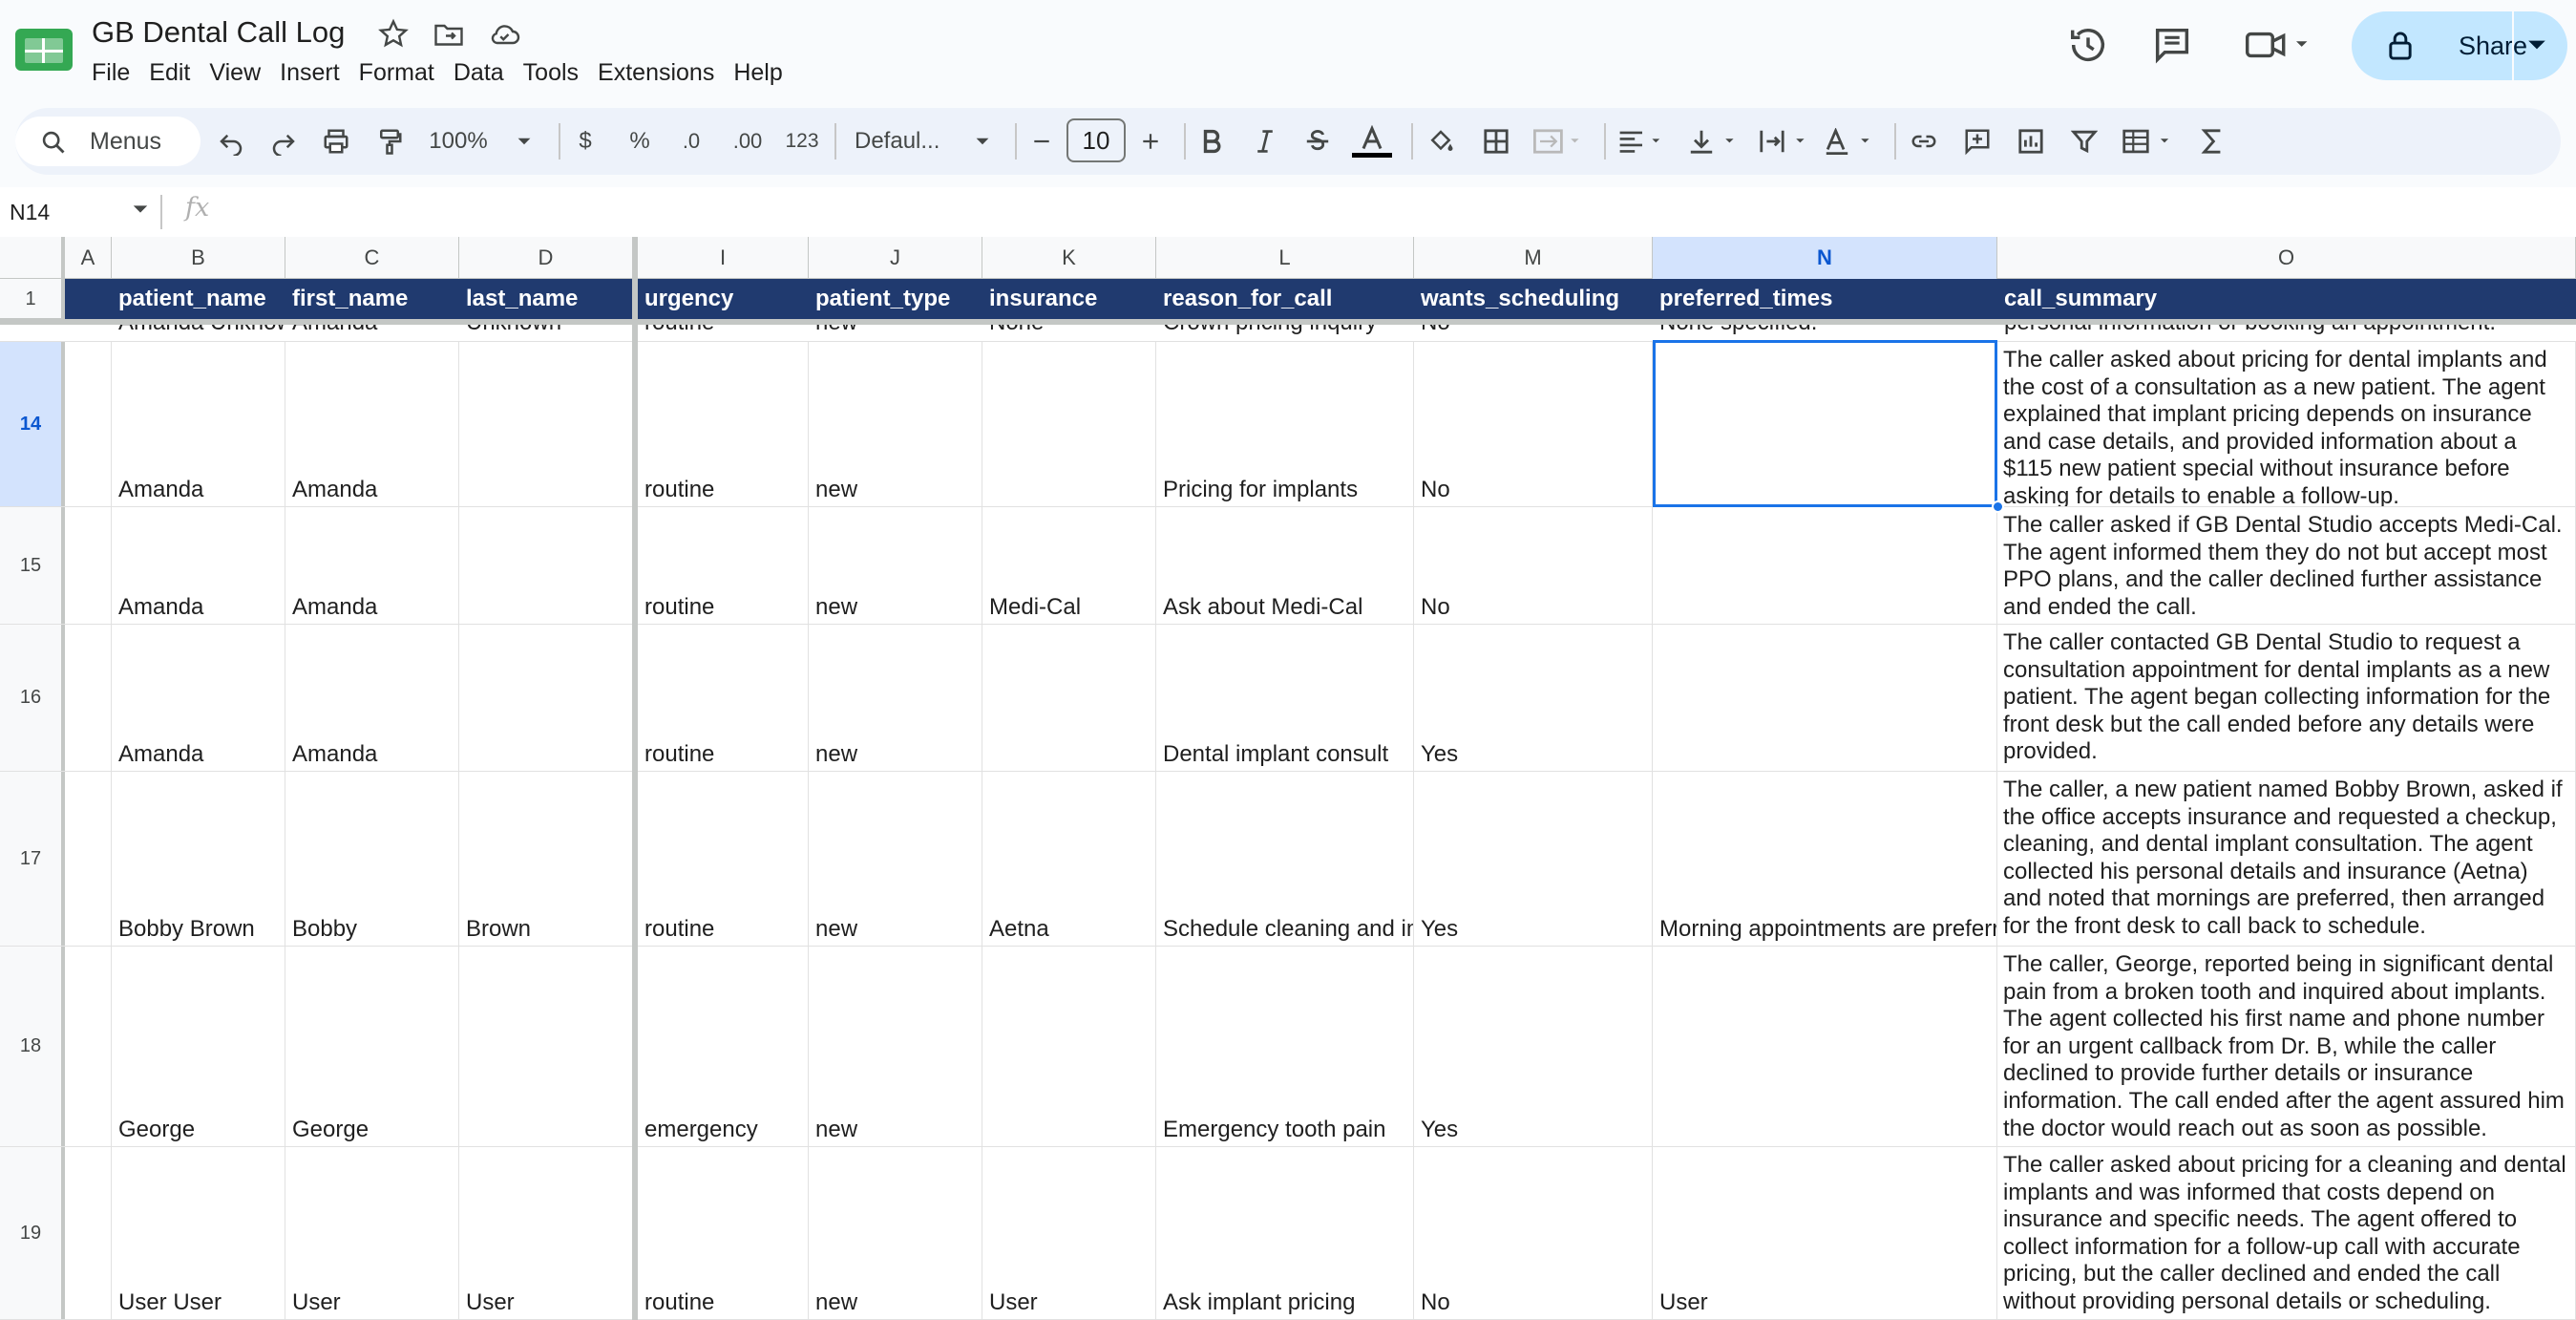 The image size is (2576, 1320). I want to click on cell-k: User, so click(1069, 1233).